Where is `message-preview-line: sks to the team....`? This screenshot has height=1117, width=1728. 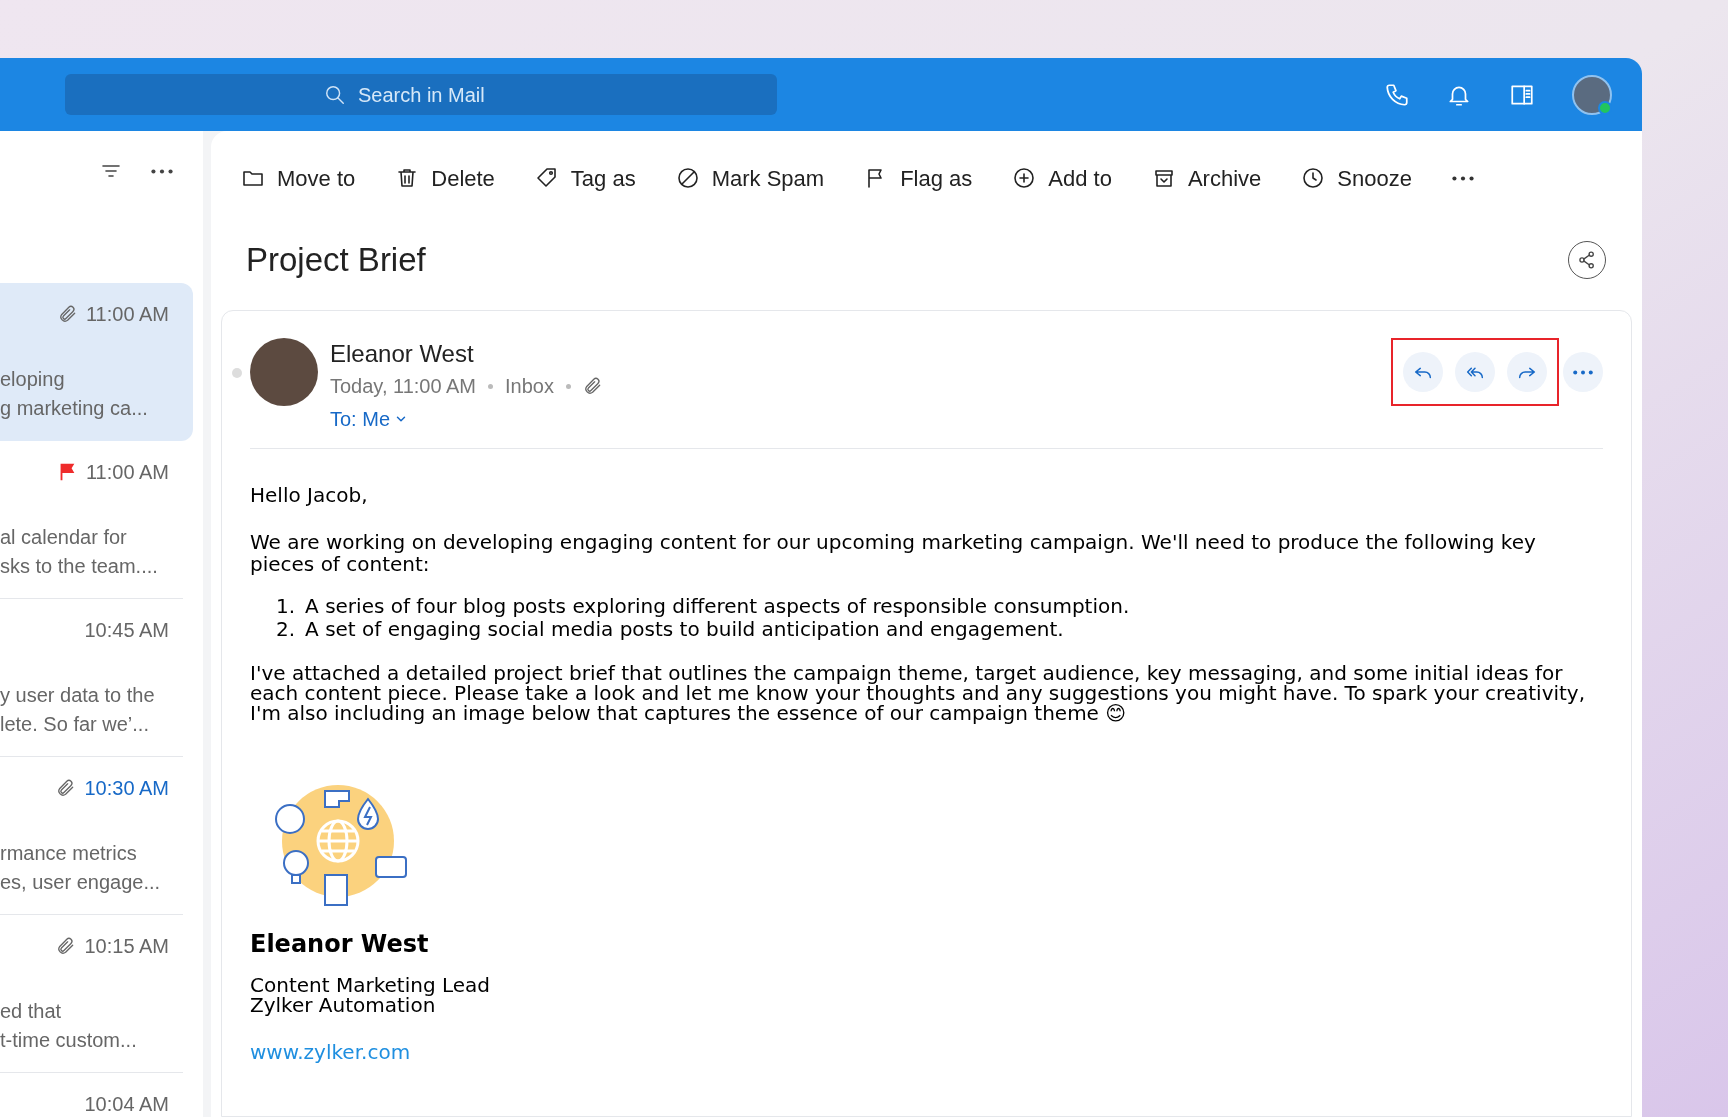
message-preview-line: sks to the team.... is located at coordinates (79, 566).